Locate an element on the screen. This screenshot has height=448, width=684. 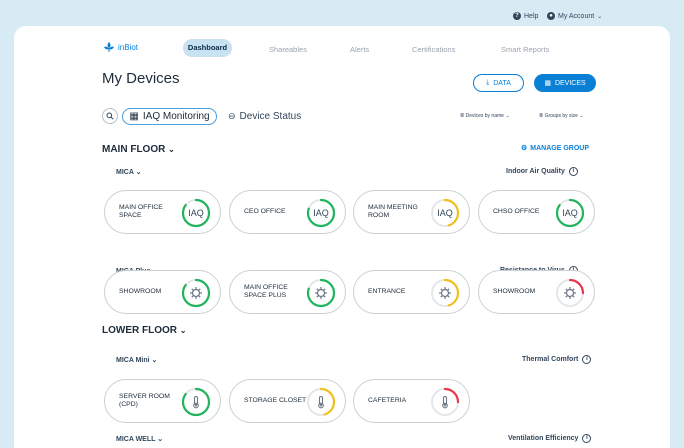
device-name: CHSO OFFICE is located at coordinates (516, 212).